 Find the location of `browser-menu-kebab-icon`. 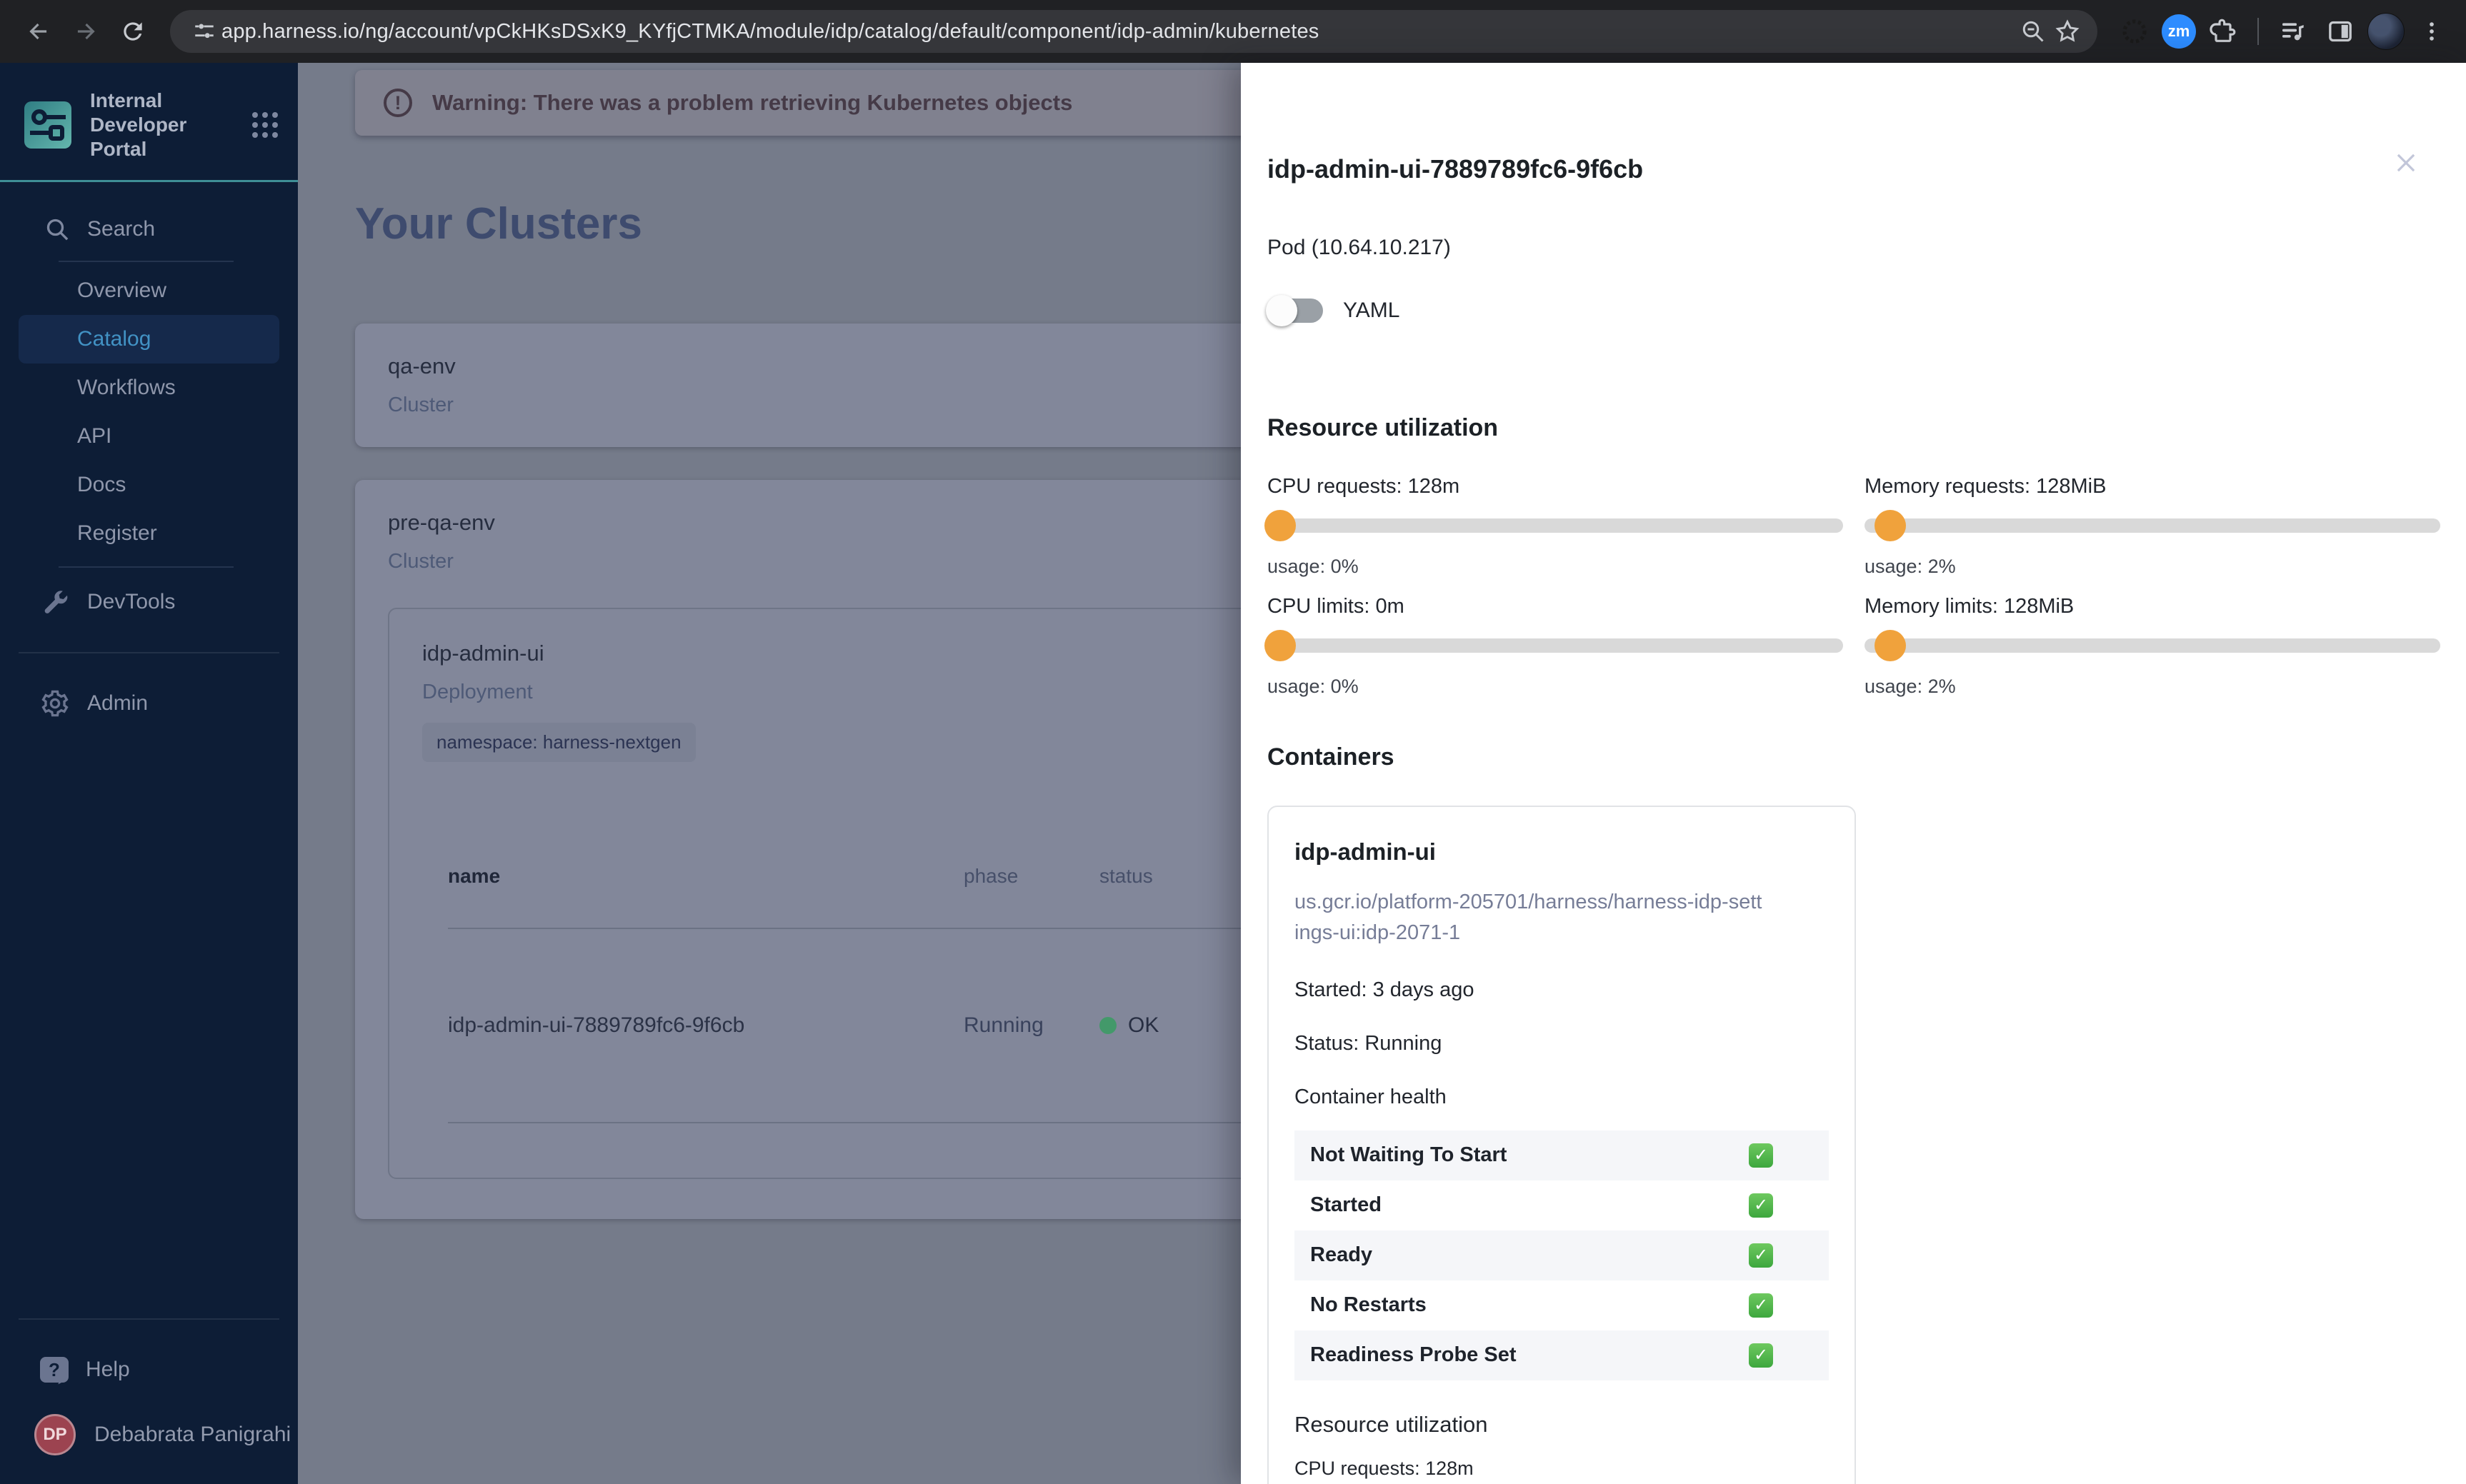

browser-menu-kebab-icon is located at coordinates (2432, 31).